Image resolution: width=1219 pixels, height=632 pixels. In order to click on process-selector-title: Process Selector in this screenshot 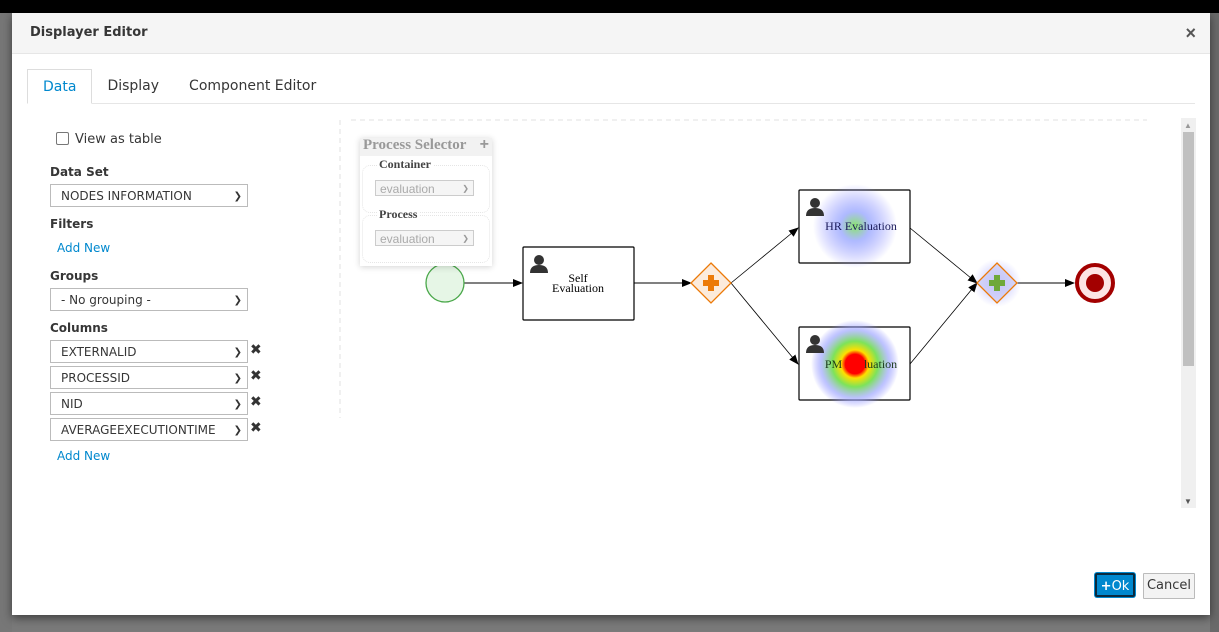, I will do `click(415, 145)`.